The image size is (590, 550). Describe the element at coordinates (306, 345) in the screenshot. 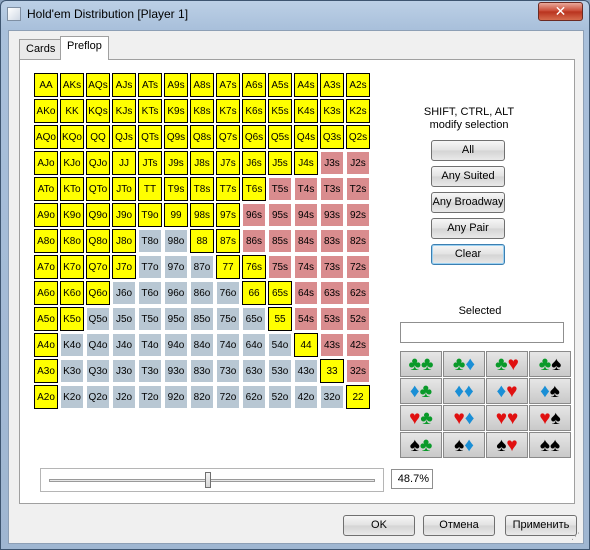

I see `hand-cell: 44` at that location.